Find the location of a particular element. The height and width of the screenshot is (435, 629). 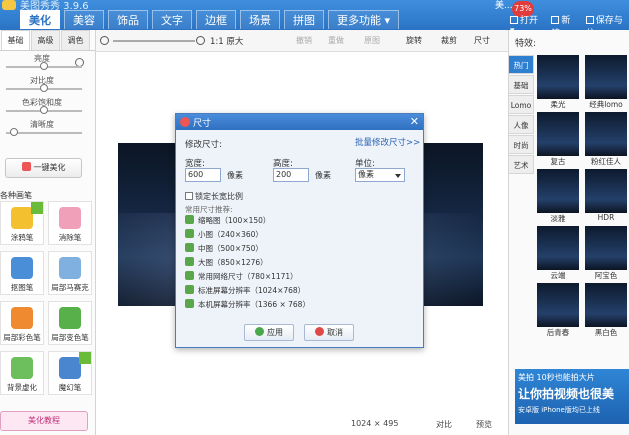

brightness-slider: 亮度 is located at coordinates (47, 62).